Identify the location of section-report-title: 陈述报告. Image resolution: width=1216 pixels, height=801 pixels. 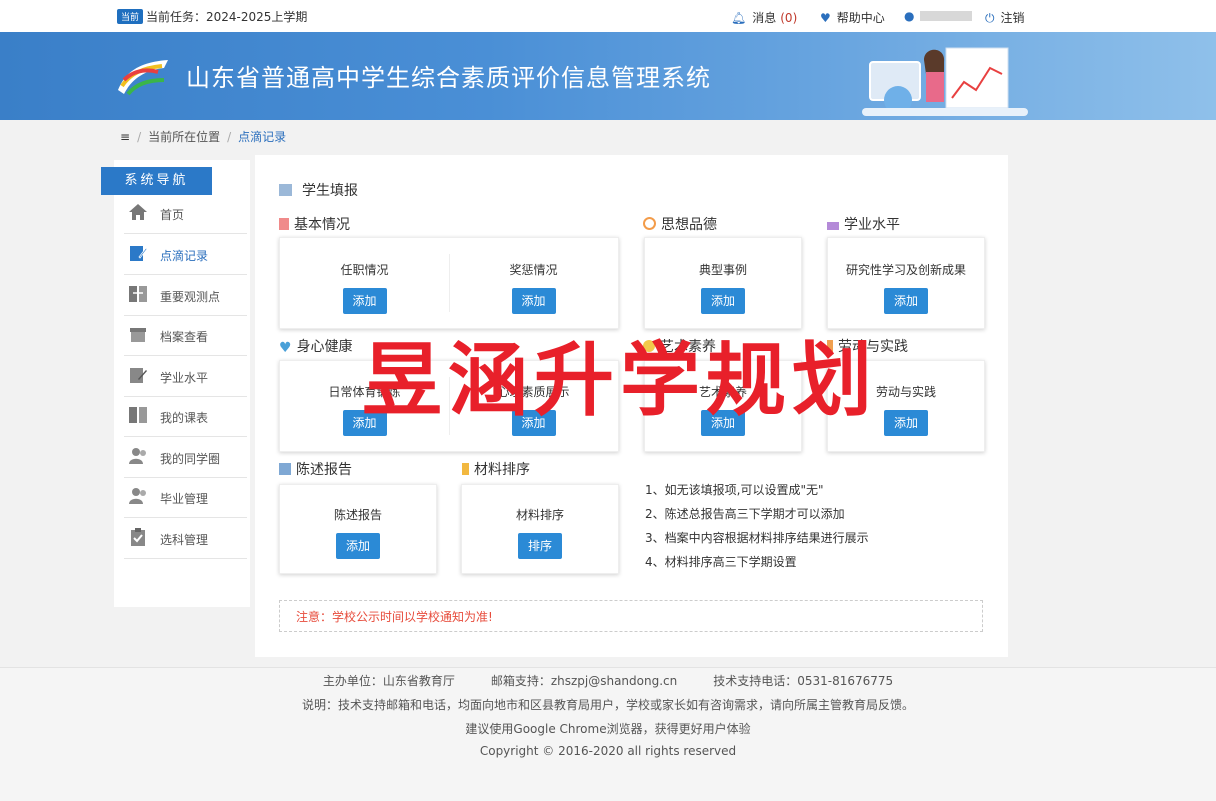
(315, 469).